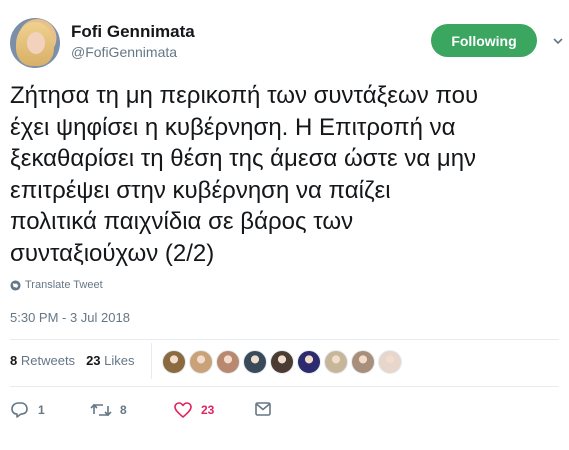 This screenshot has height=450, width=569. Describe the element at coordinates (193, 410) in the screenshot. I see `like-button: 23` at that location.